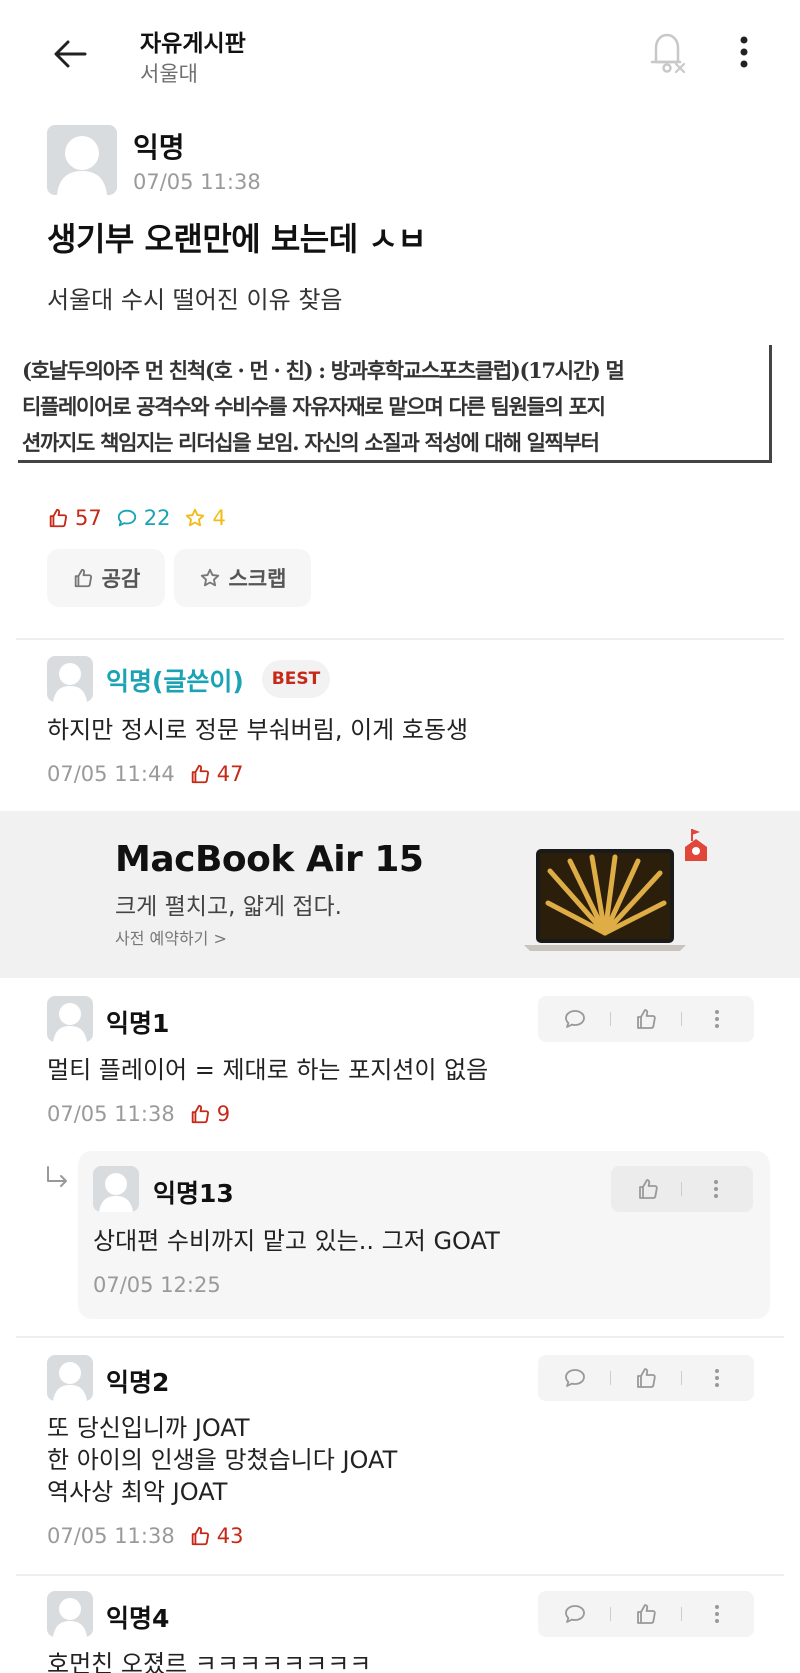 The image size is (800, 1673). I want to click on best-badge: BEST, so click(296, 679).